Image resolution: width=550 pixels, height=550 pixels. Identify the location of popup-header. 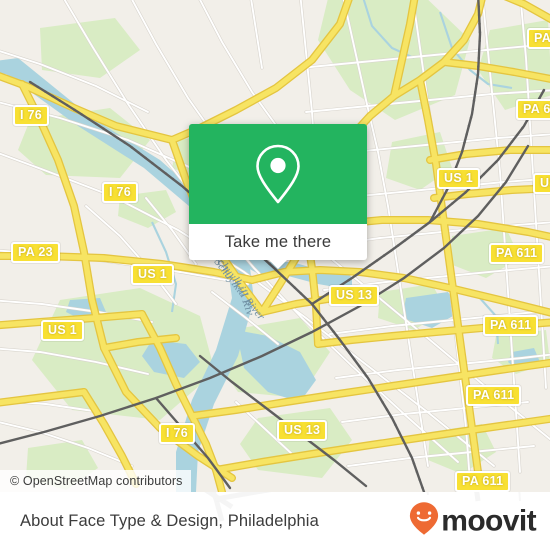
(278, 174).